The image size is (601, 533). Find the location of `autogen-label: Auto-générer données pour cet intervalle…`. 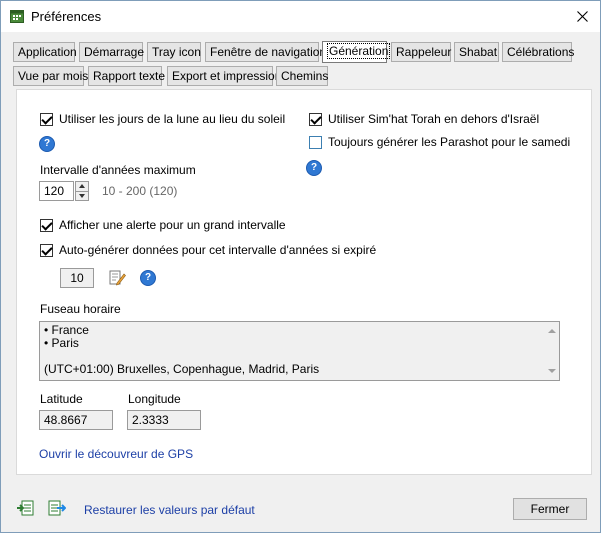

autogen-label: Auto-générer données pour cet intervalle… is located at coordinates (218, 250).